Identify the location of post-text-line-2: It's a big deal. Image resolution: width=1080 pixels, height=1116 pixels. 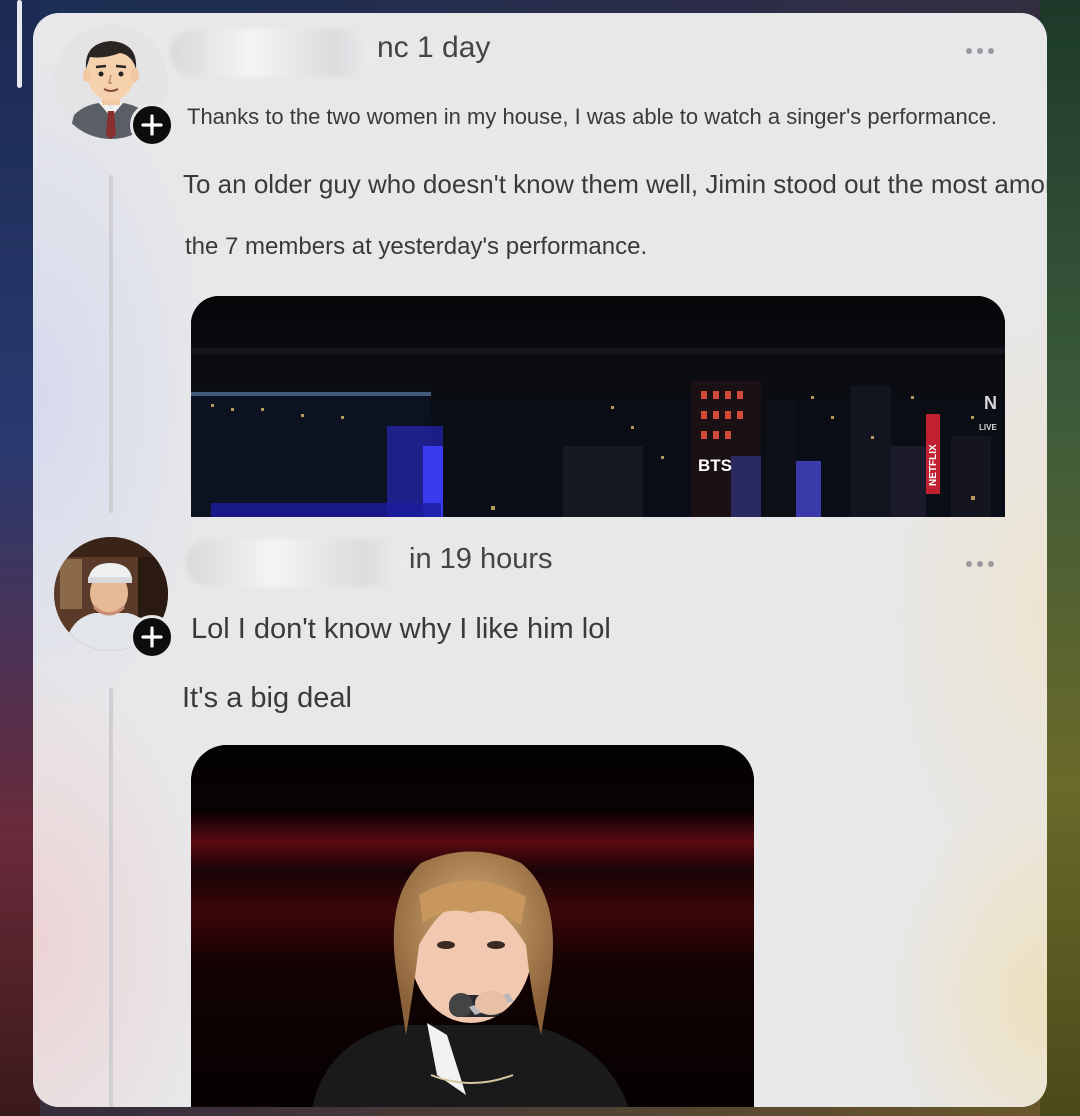
(267, 698).